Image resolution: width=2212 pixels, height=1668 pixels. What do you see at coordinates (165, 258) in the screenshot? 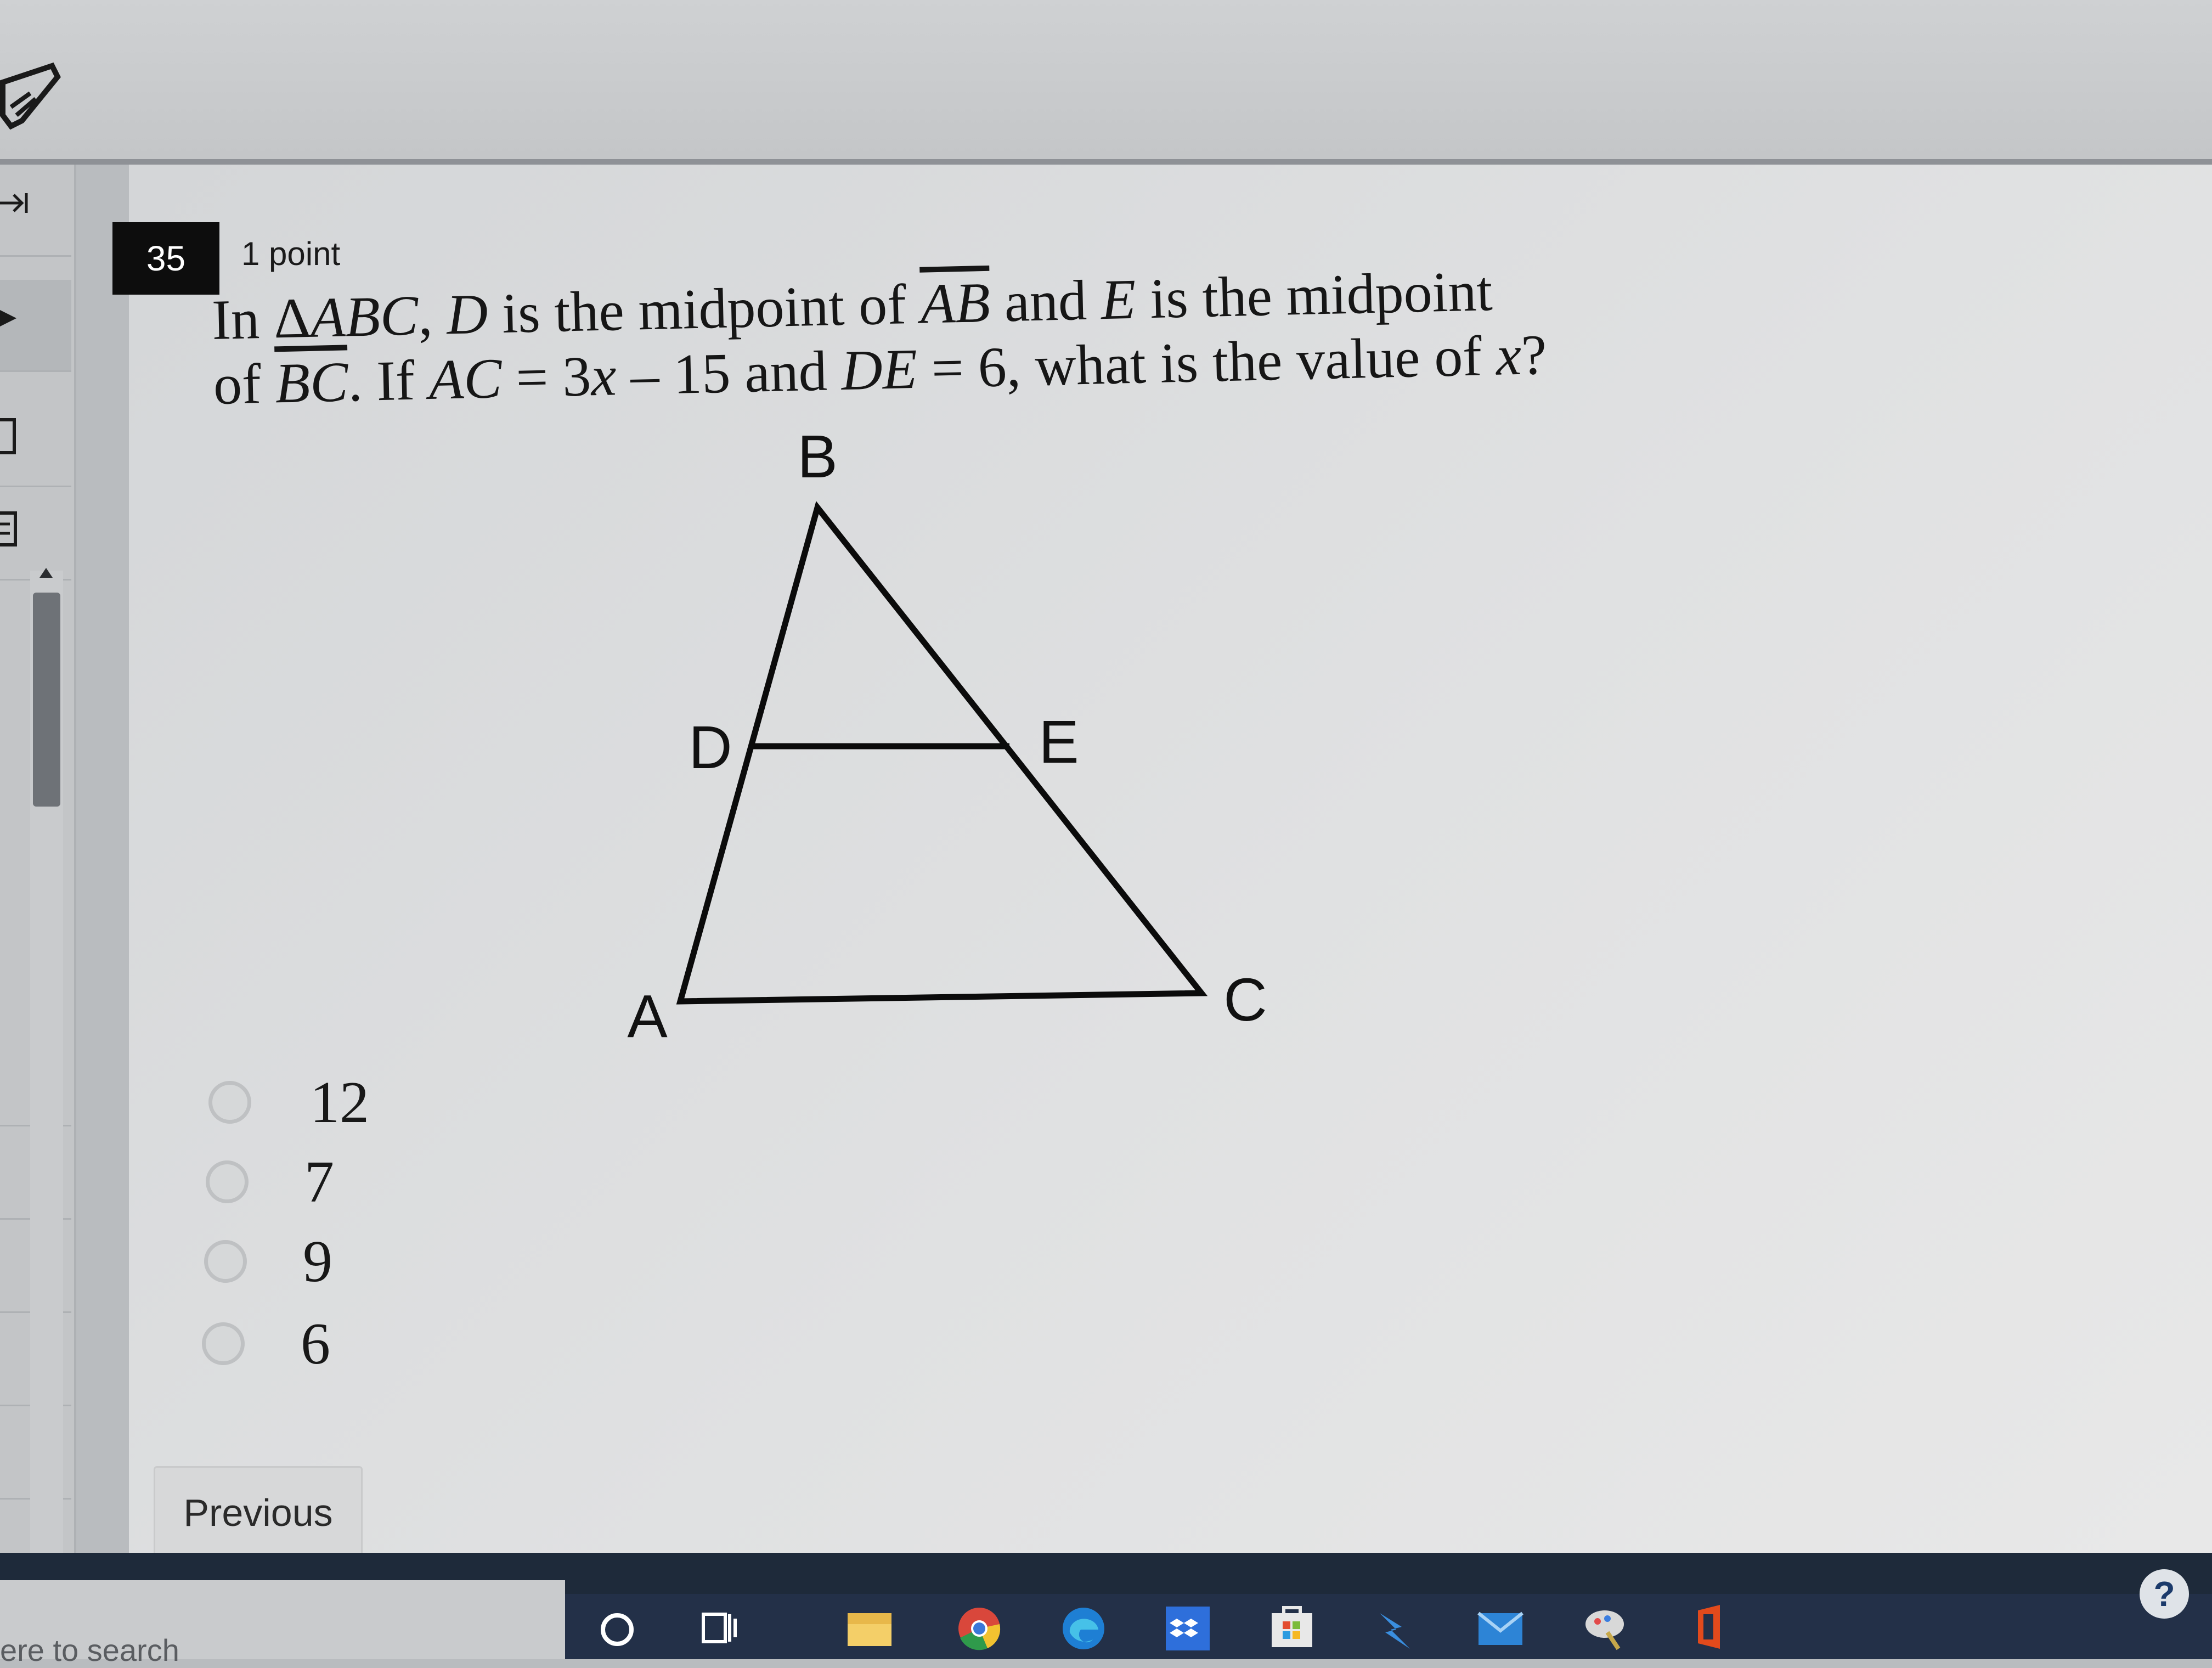
I see `question-number: 35` at bounding box center [165, 258].